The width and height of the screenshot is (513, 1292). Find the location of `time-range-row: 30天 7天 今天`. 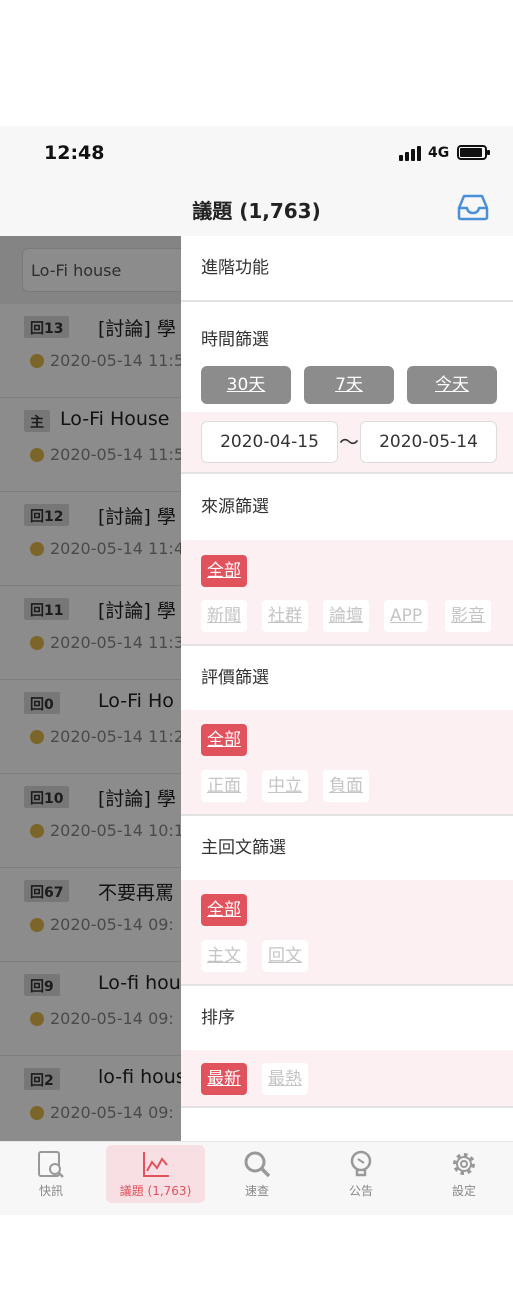

time-range-row: 30天 7天 今天 is located at coordinates (347, 381).